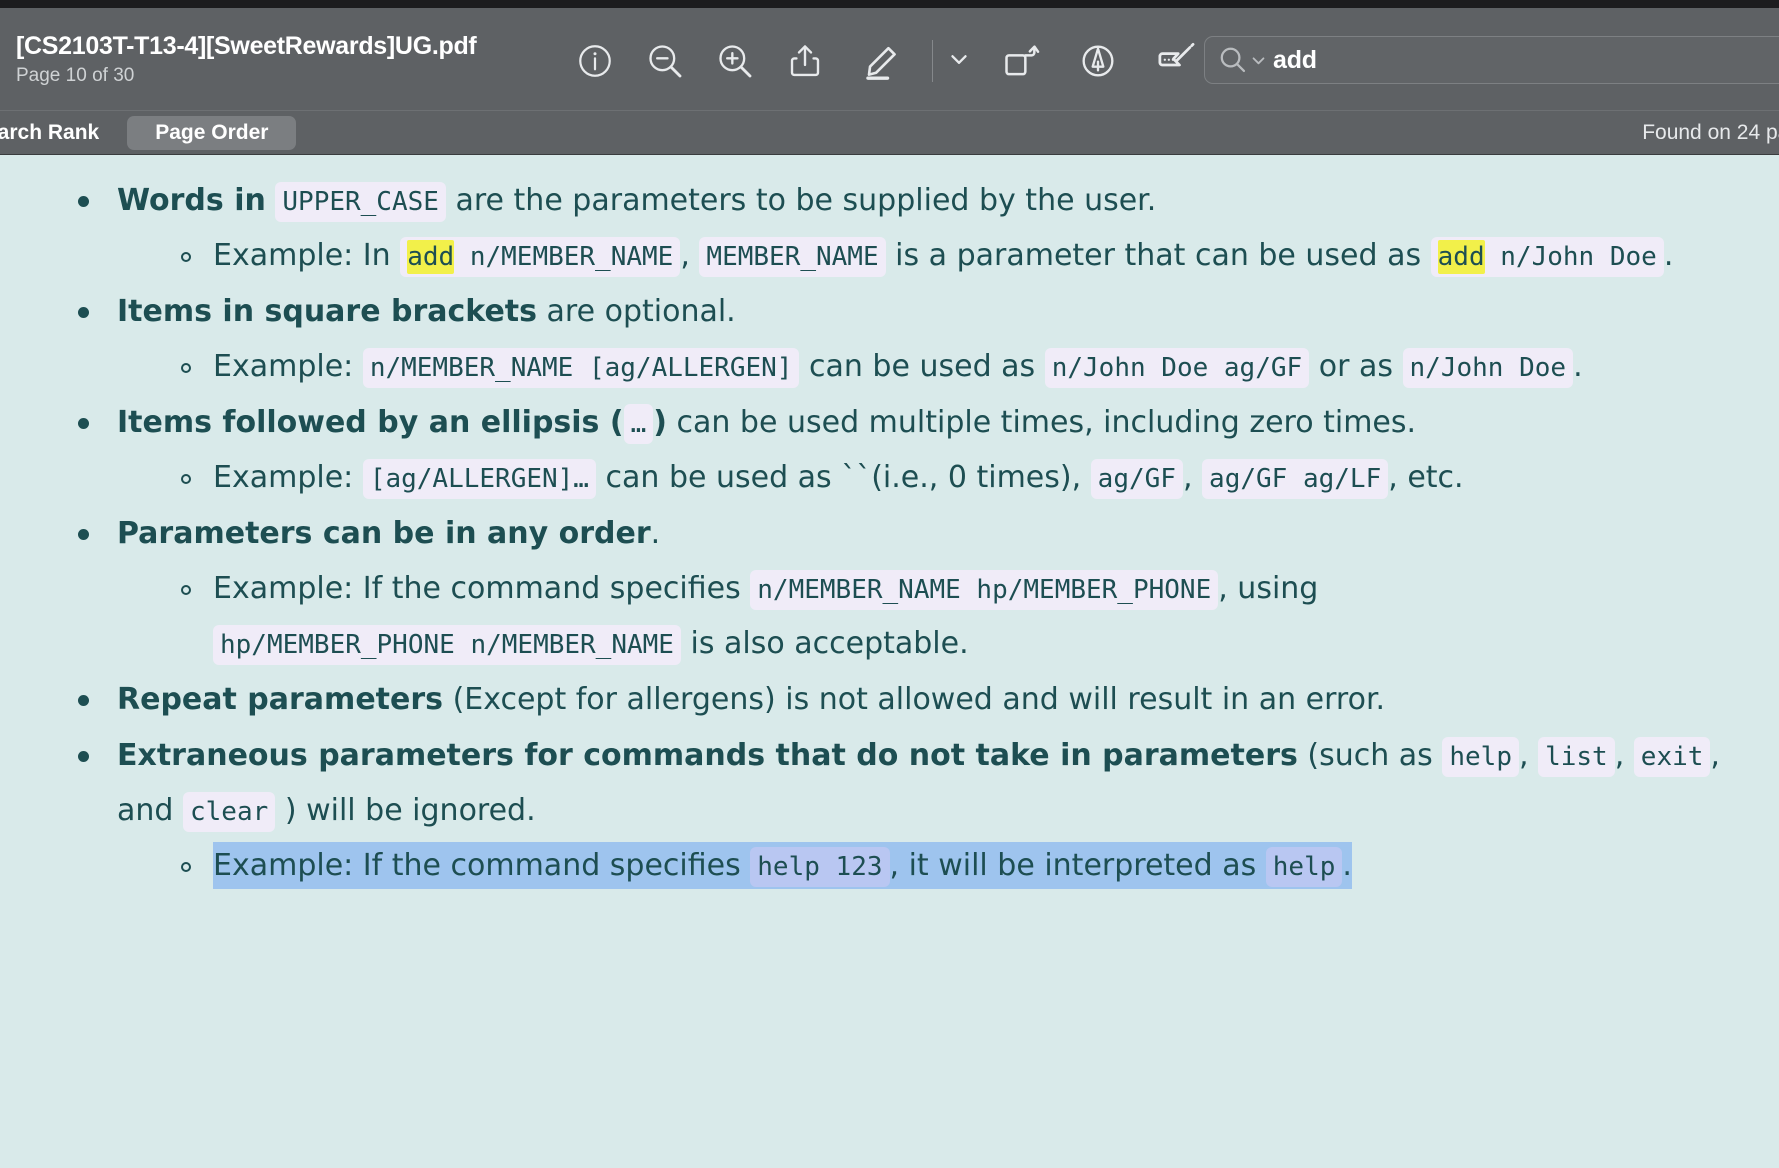 The height and width of the screenshot is (1168, 1779). What do you see at coordinates (1347, 865) in the screenshot?
I see `period-6: .` at bounding box center [1347, 865].